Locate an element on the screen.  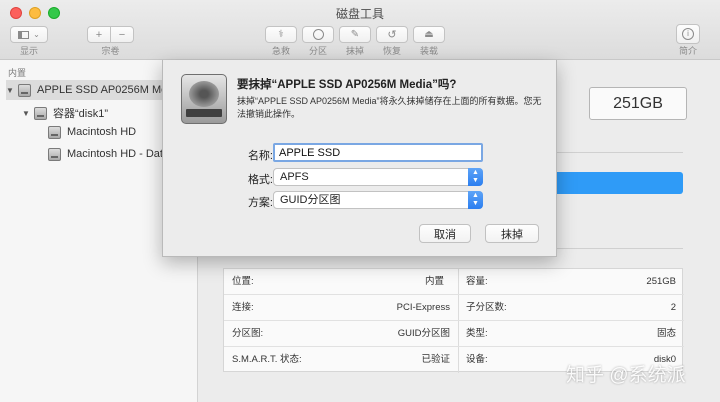
restore-label: 恢复 is located at coordinates (391, 51).